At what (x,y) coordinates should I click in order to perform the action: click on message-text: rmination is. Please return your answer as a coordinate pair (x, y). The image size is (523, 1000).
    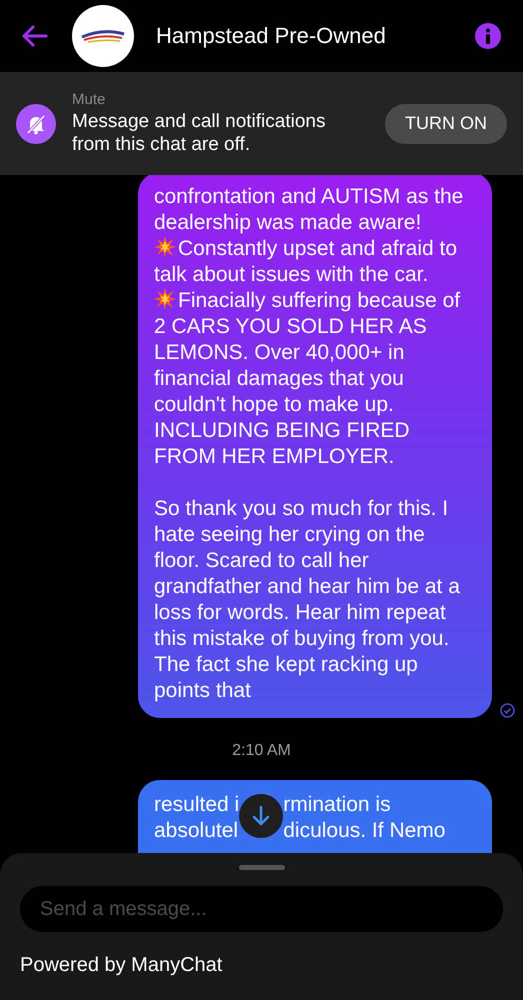
    Looking at the image, I should click on (337, 805).